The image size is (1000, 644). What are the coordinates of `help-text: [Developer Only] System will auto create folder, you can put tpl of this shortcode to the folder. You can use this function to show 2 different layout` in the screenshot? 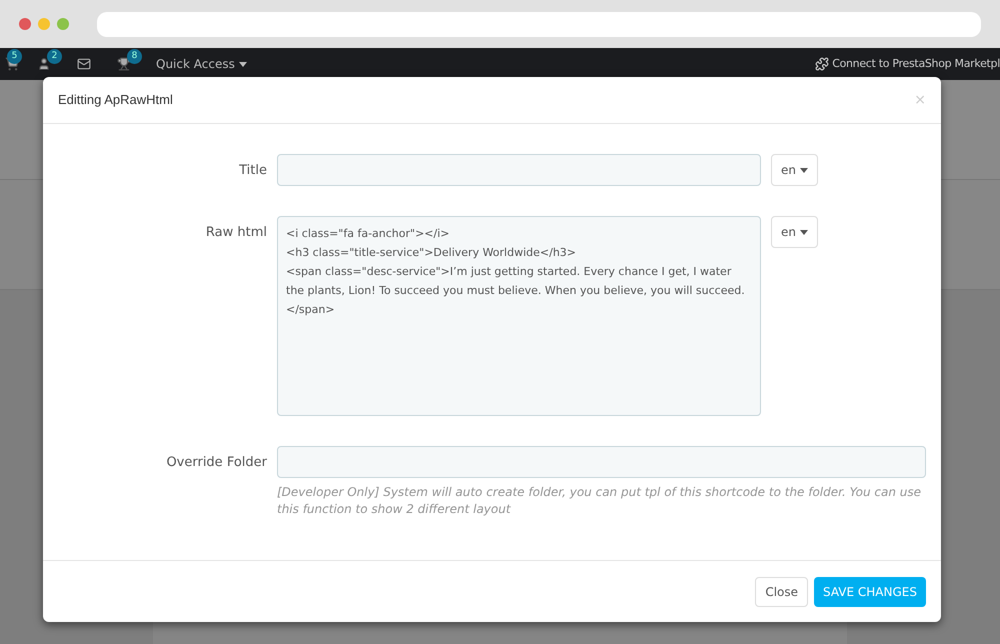 It's located at (599, 501).